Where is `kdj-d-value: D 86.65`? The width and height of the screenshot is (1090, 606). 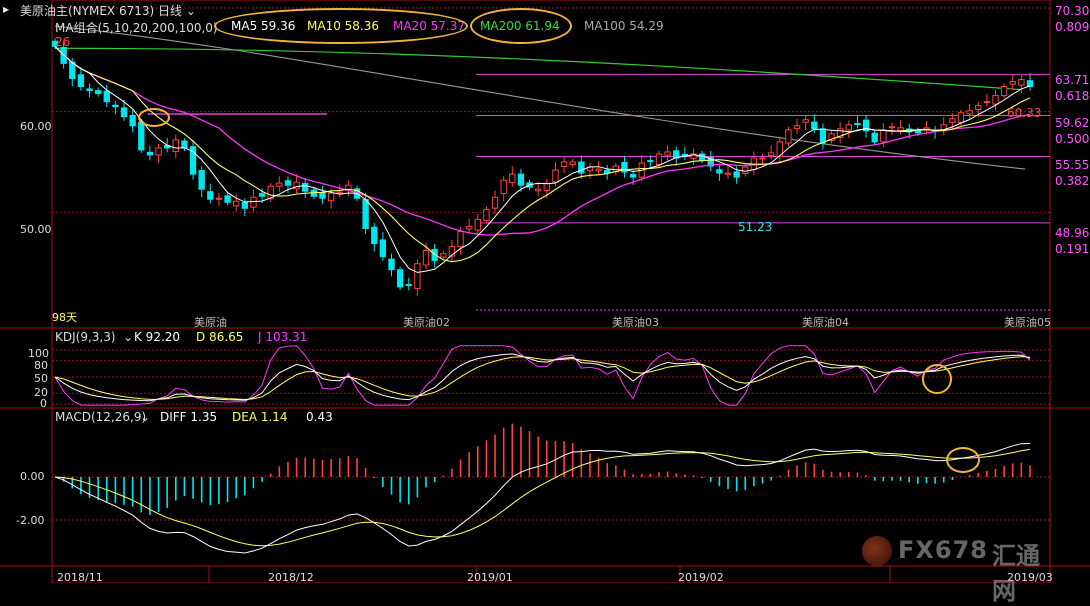 kdj-d-value: D 86.65 is located at coordinates (220, 337).